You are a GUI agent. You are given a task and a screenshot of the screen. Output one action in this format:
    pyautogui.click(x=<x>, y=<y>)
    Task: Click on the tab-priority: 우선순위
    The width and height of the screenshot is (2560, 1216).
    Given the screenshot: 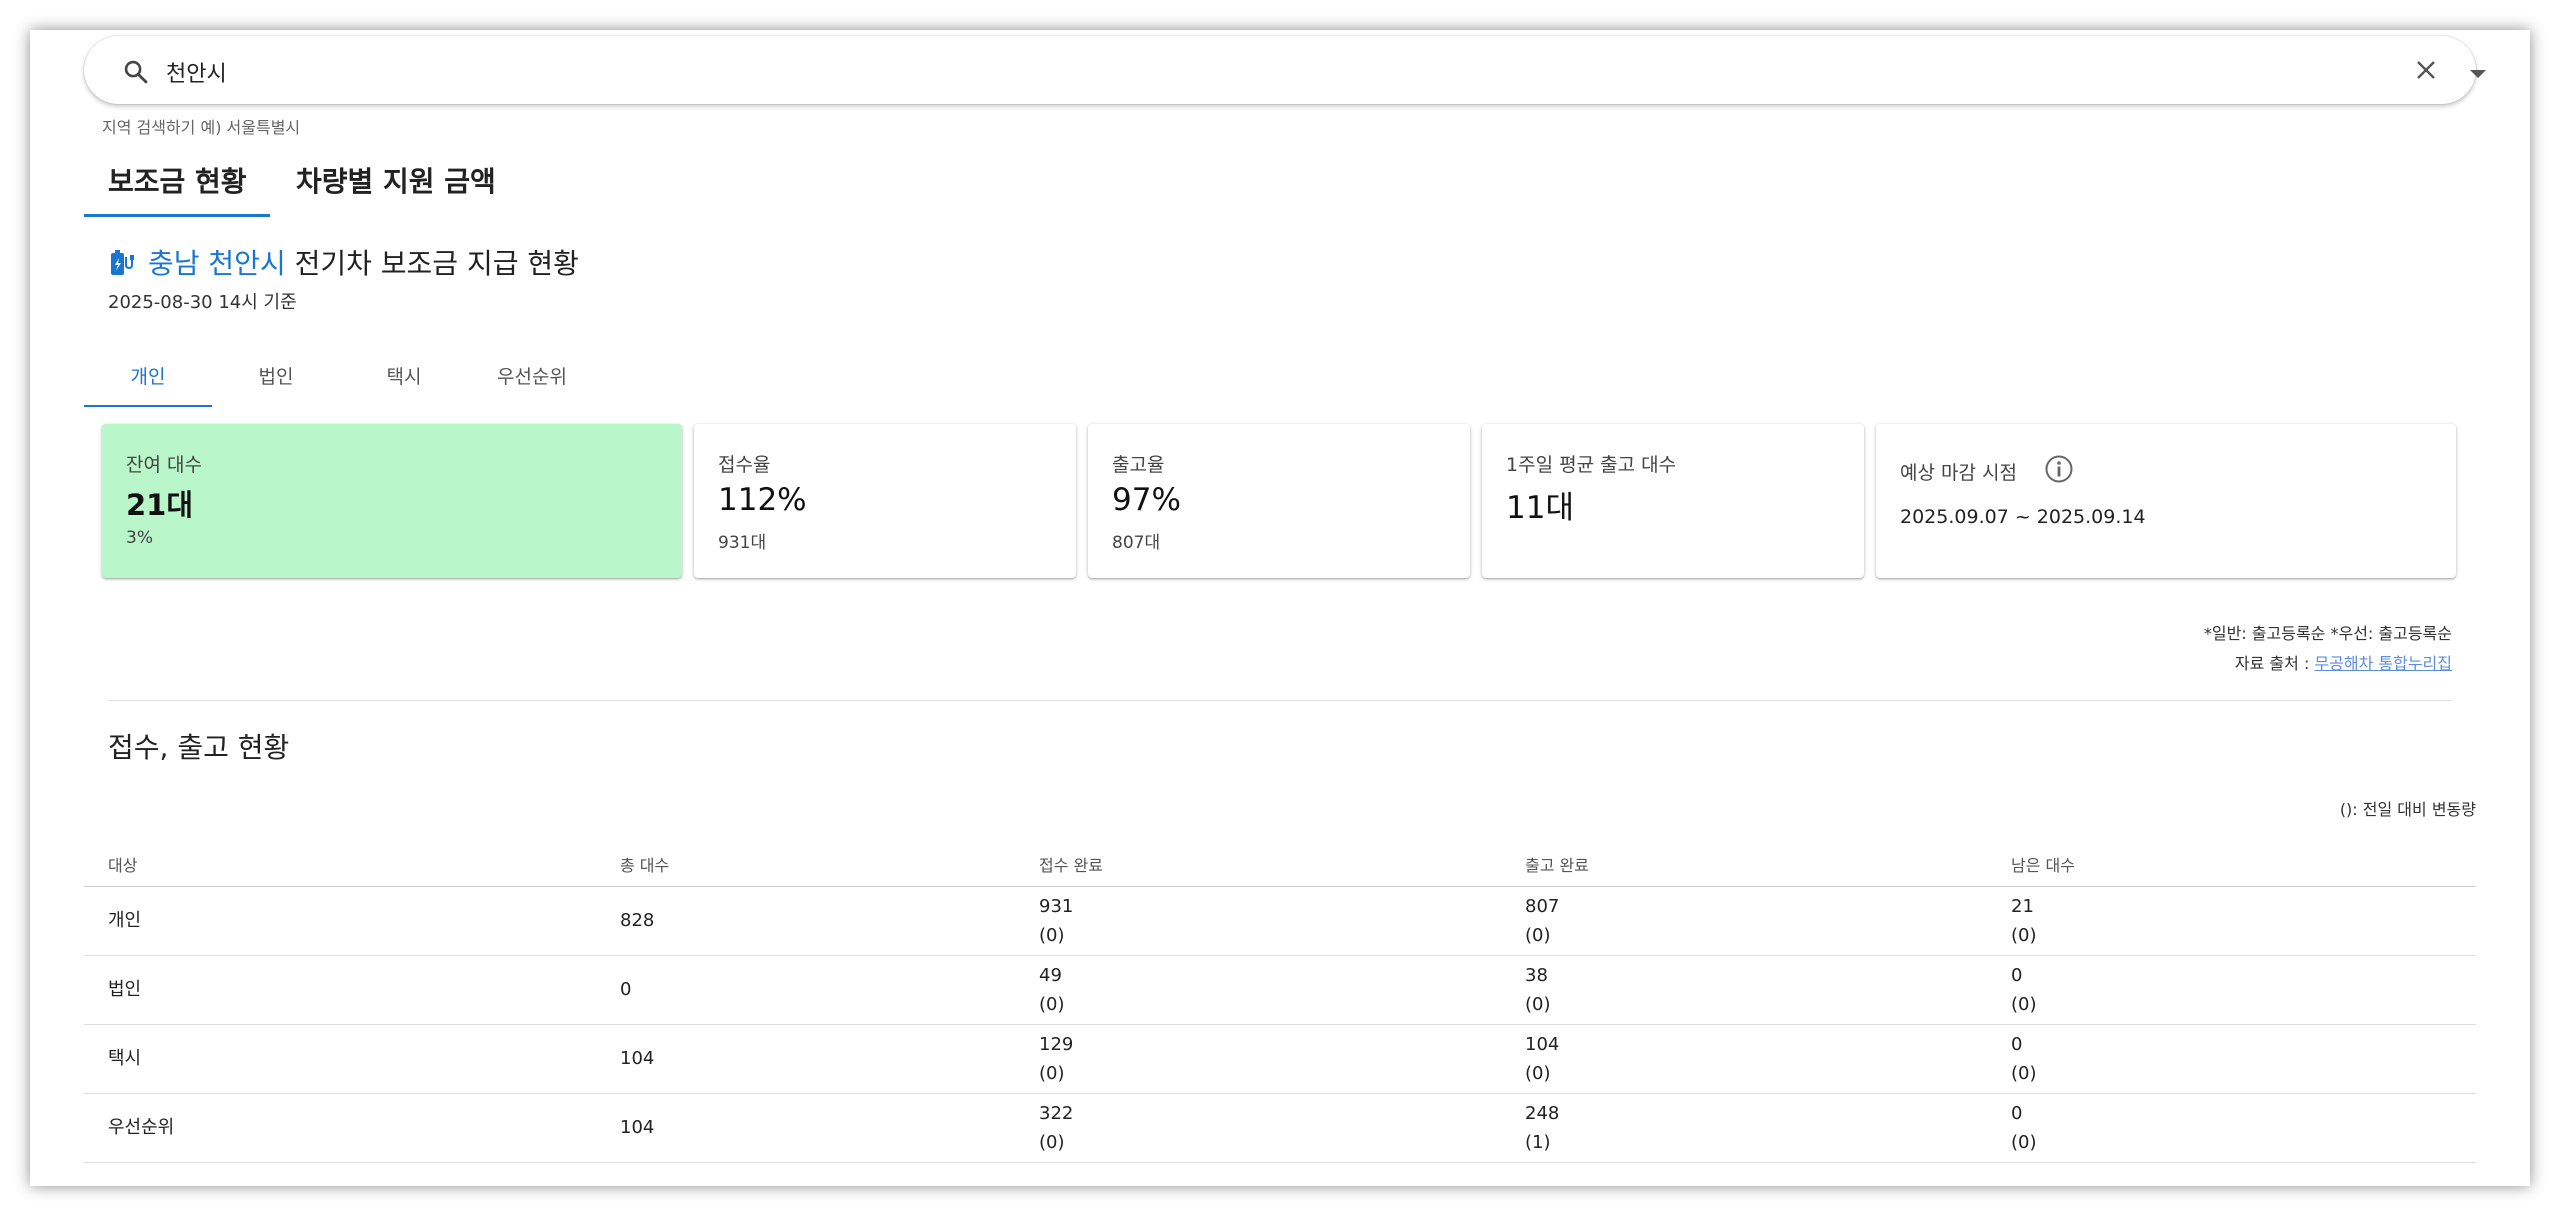 What is the action you would take?
    pyautogui.click(x=532, y=375)
    